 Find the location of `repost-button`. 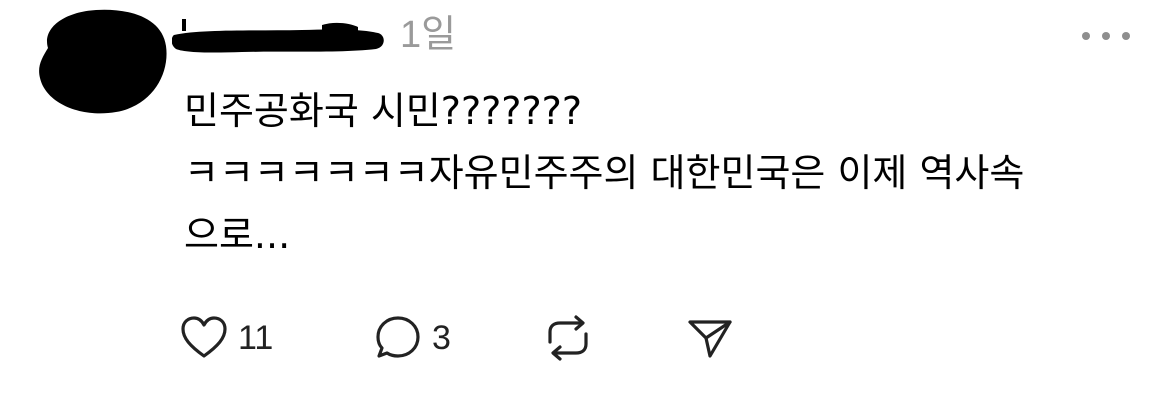

repost-button is located at coordinates (614, 338).